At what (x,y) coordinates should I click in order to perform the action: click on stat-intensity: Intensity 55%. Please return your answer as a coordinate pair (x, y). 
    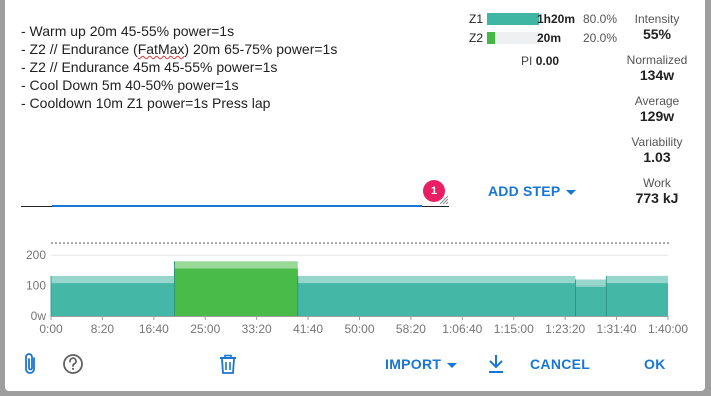
    Looking at the image, I should click on (657, 32).